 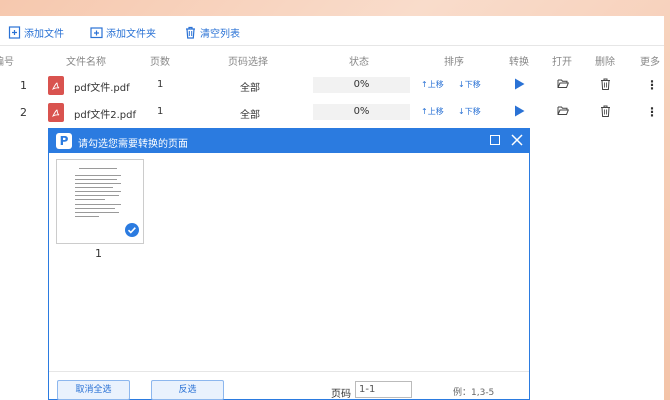 I want to click on col-order: 排序, so click(x=454, y=62).